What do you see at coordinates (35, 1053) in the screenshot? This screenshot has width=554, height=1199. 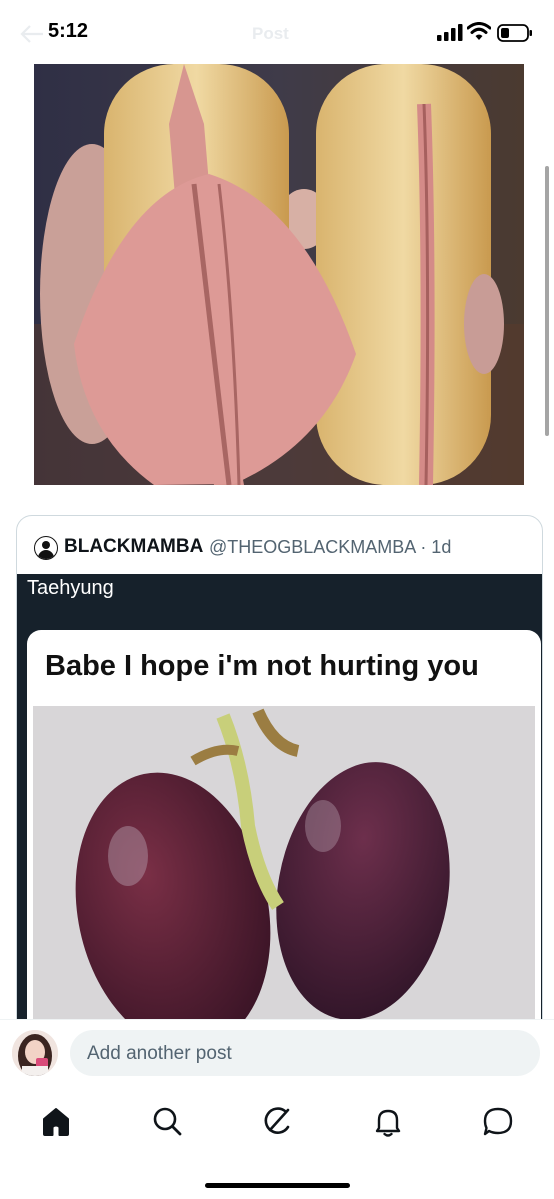 I see `user-avatar` at bounding box center [35, 1053].